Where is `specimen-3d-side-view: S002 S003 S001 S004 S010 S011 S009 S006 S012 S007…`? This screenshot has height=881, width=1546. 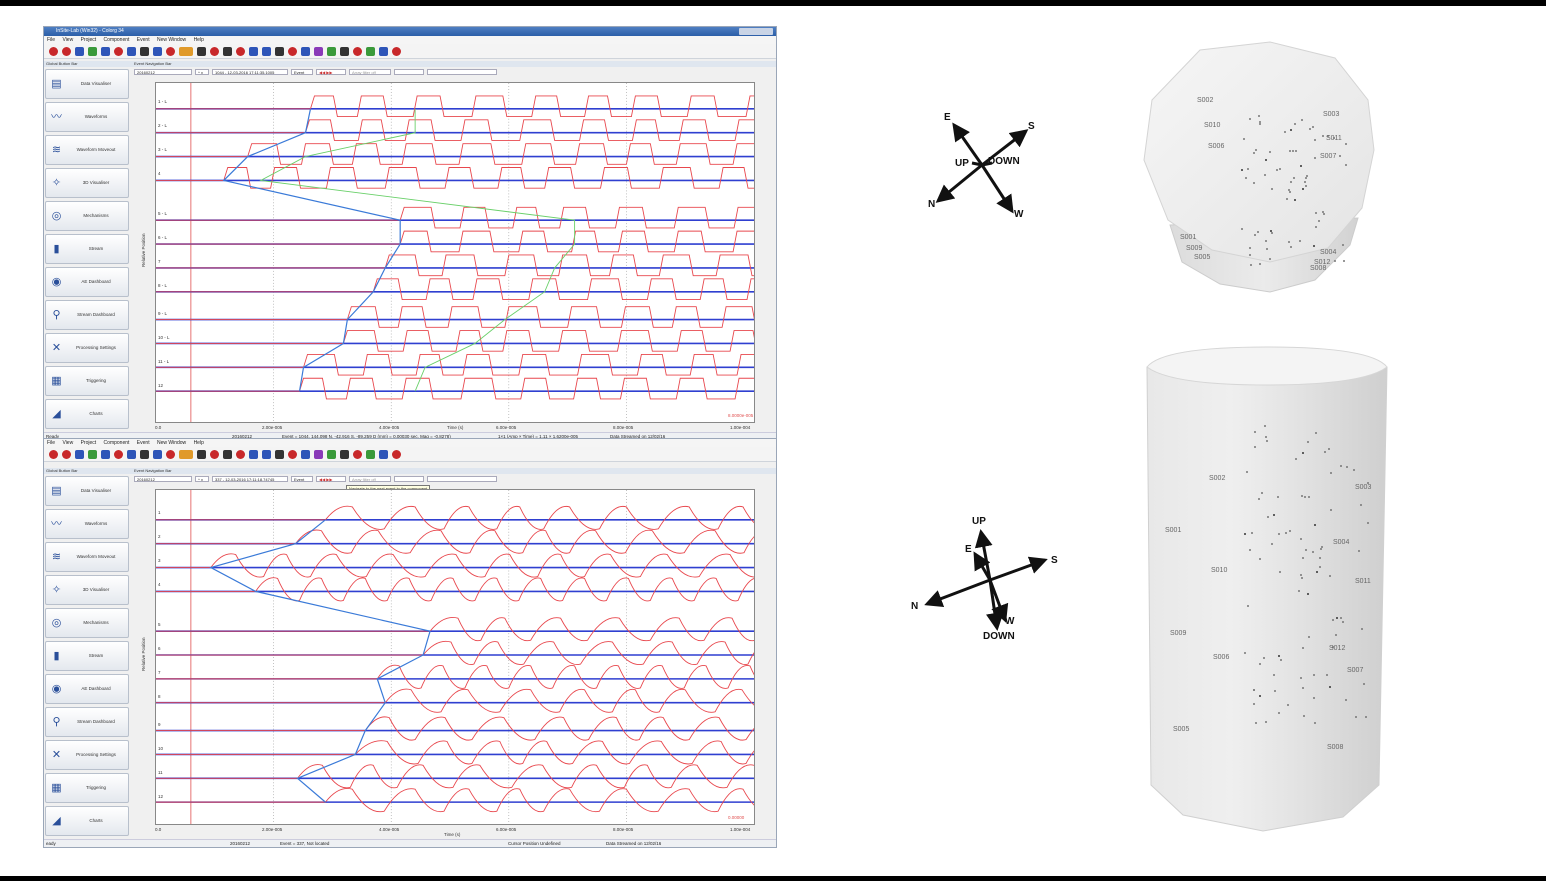 specimen-3d-side-view: S002 S003 S001 S004 S010 S011 S009 S006 S012 S007… is located at coordinates (1267, 590).